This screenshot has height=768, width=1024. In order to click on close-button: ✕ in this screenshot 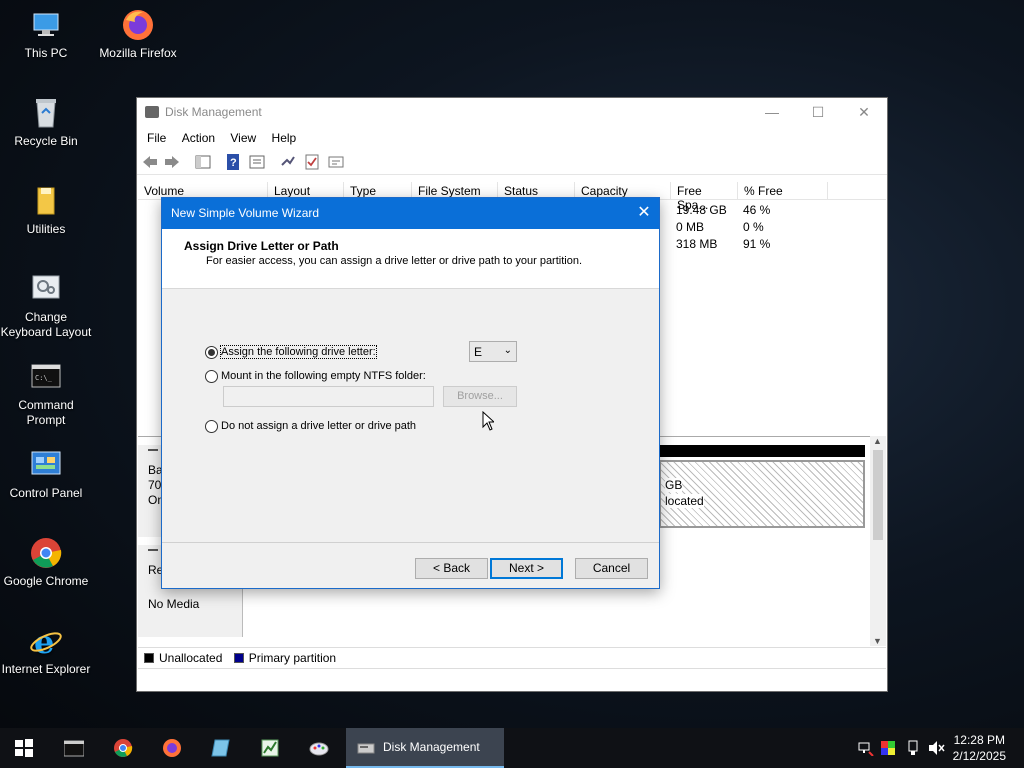, I will do `click(864, 112)`.